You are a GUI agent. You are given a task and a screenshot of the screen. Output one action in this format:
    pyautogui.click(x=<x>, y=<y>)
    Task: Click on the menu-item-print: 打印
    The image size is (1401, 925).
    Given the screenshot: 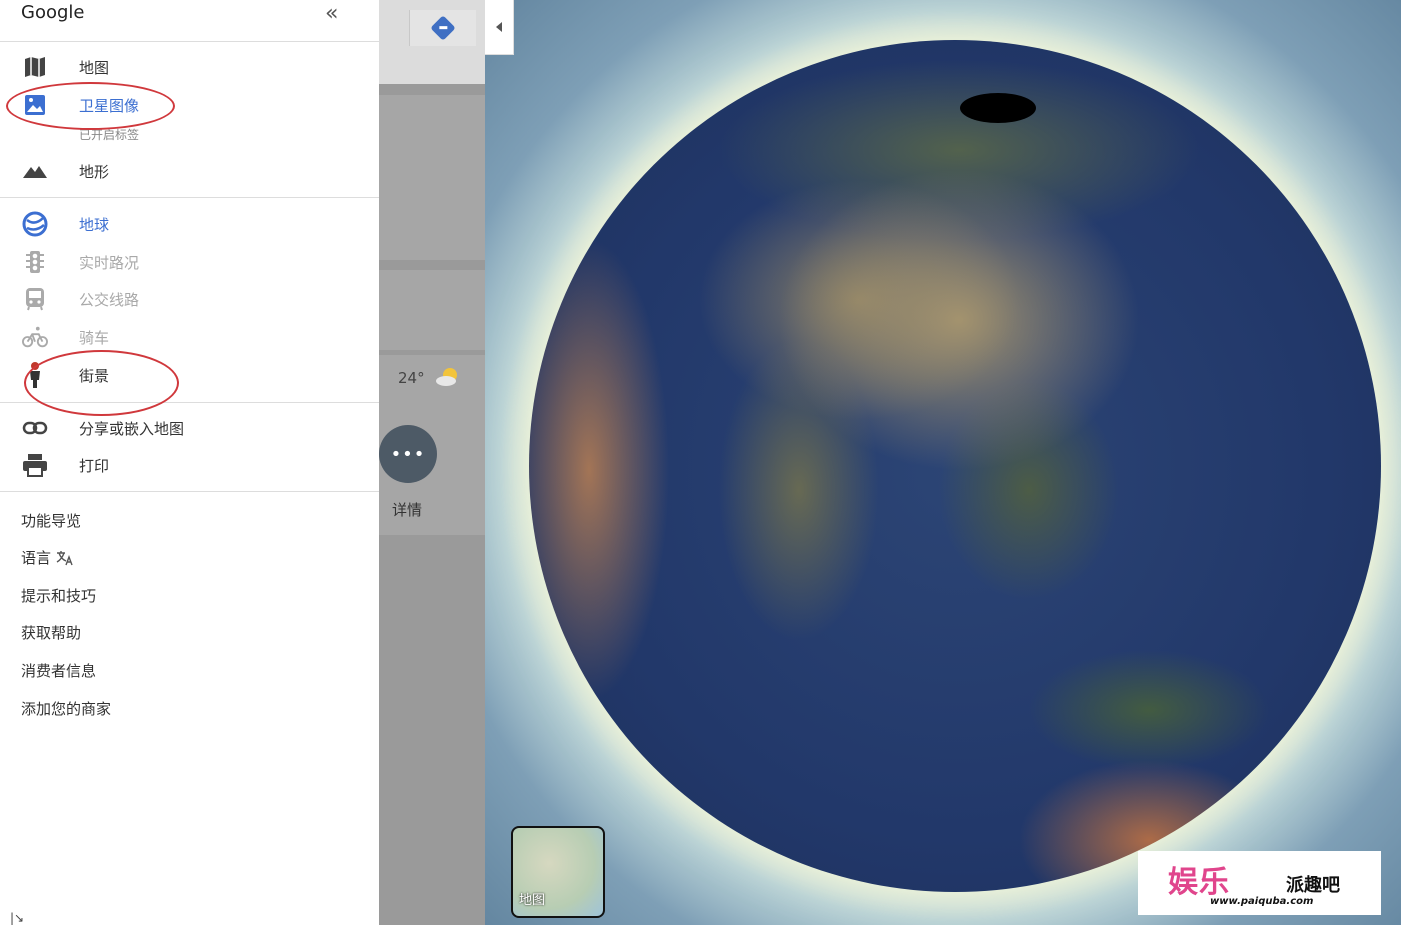 What is the action you would take?
    pyautogui.click(x=189, y=465)
    